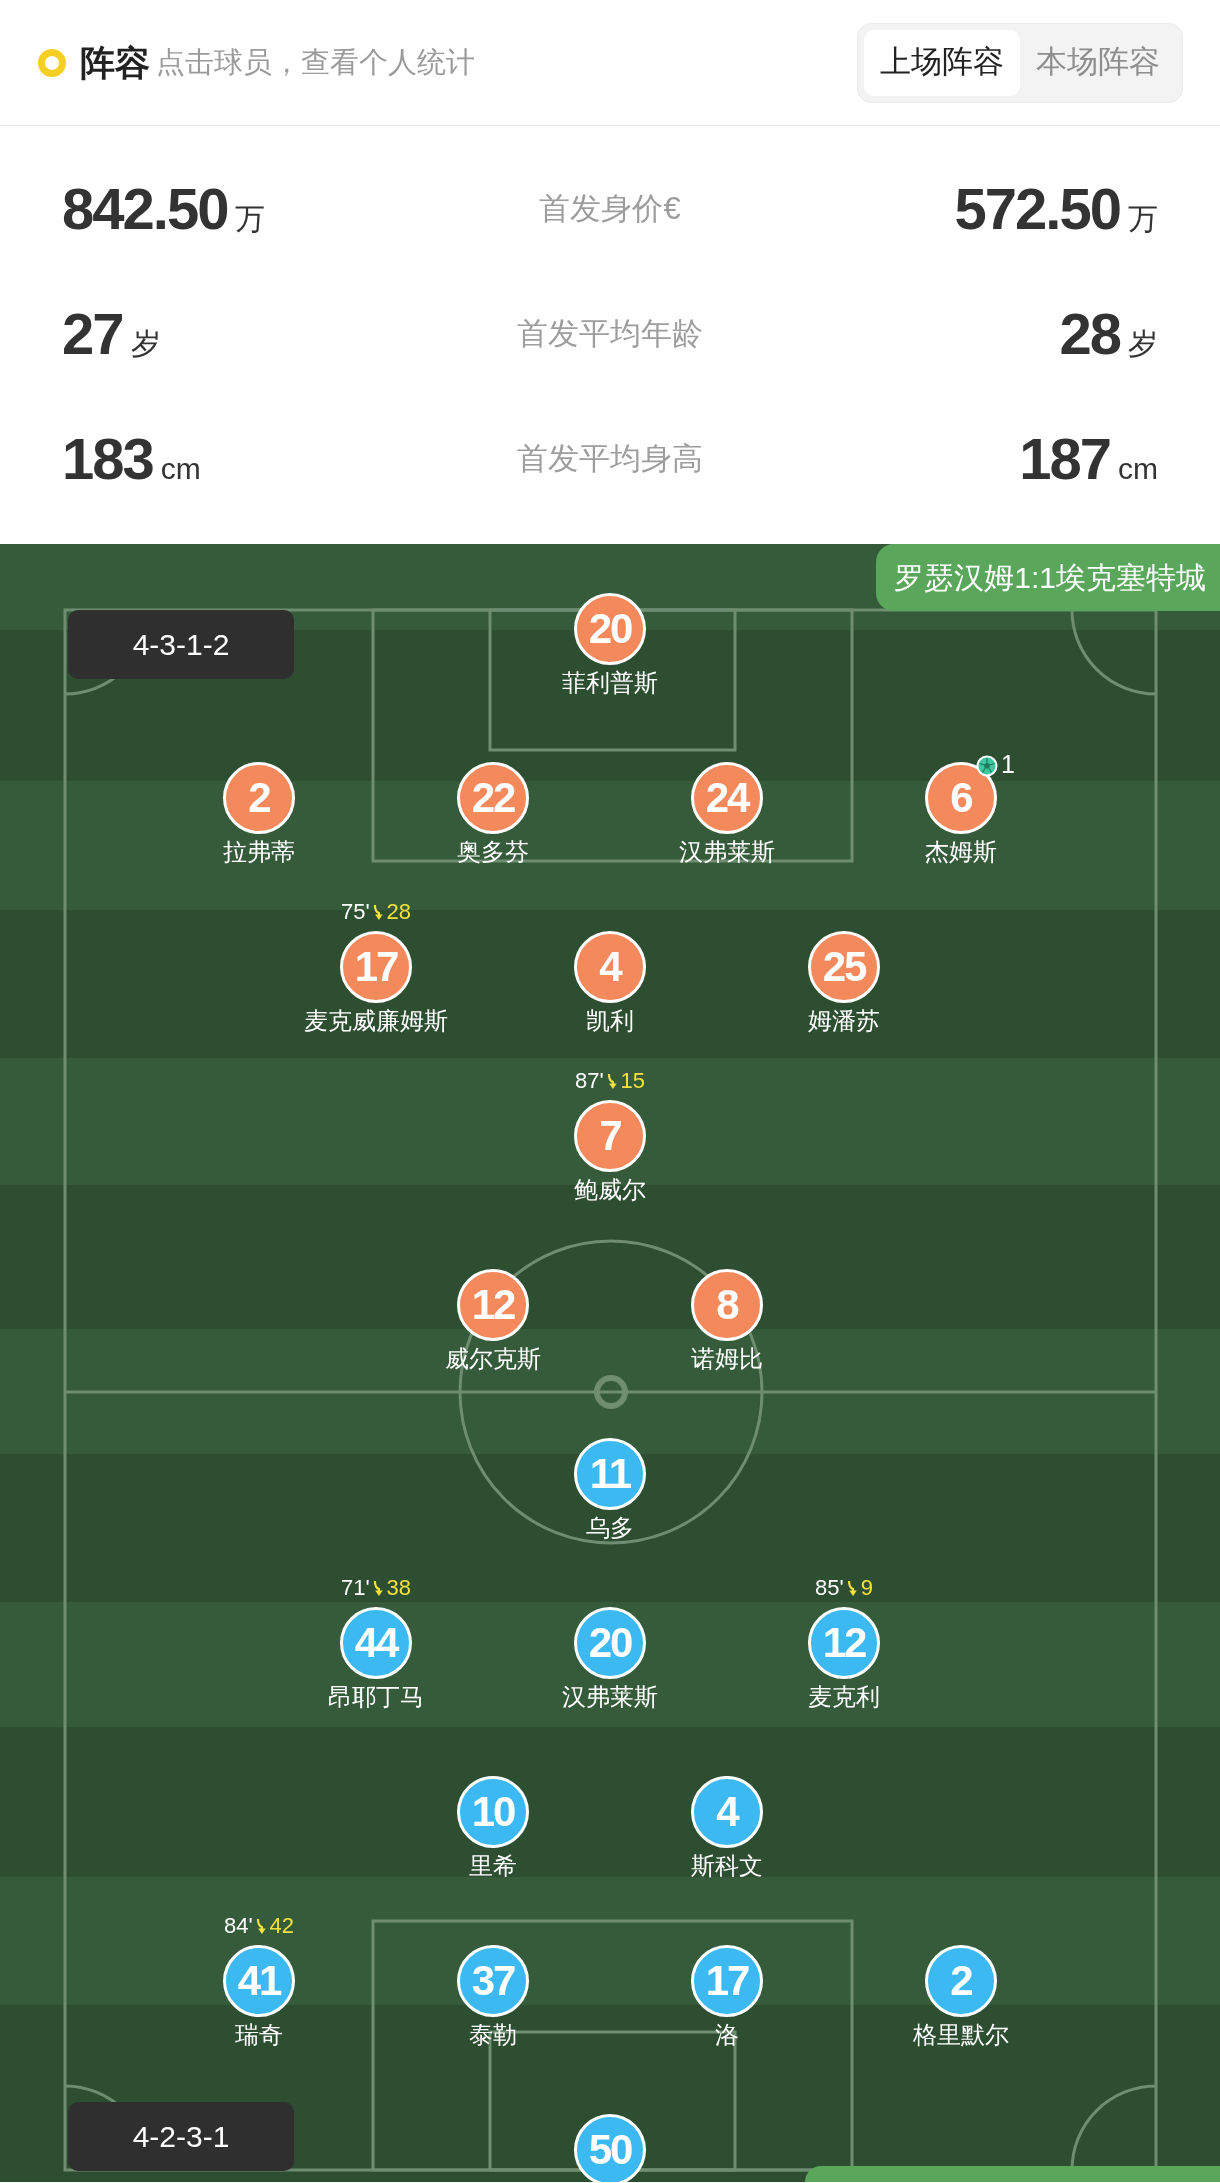  Describe the element at coordinates (1089, 333) in the screenshot. I see `away-value: 28` at that location.